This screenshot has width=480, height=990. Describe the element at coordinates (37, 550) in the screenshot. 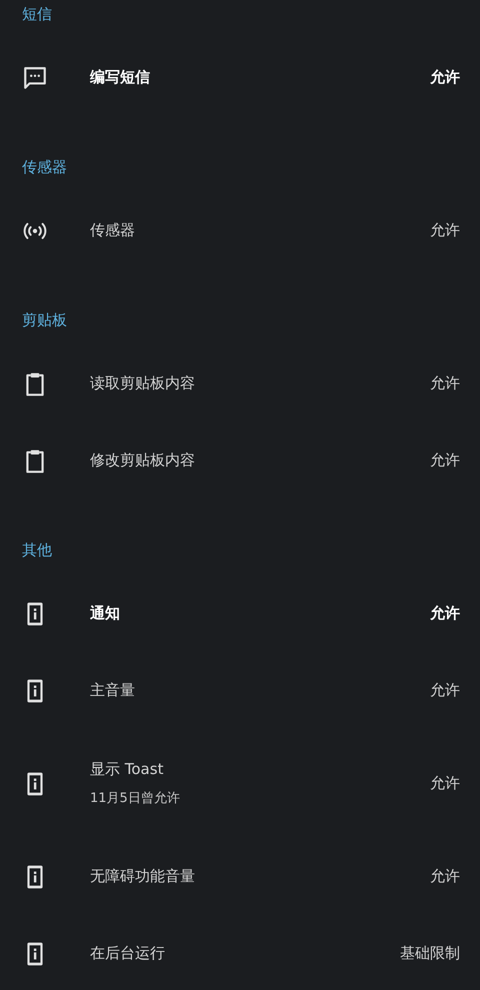

I see `section-header: 其他` at that location.